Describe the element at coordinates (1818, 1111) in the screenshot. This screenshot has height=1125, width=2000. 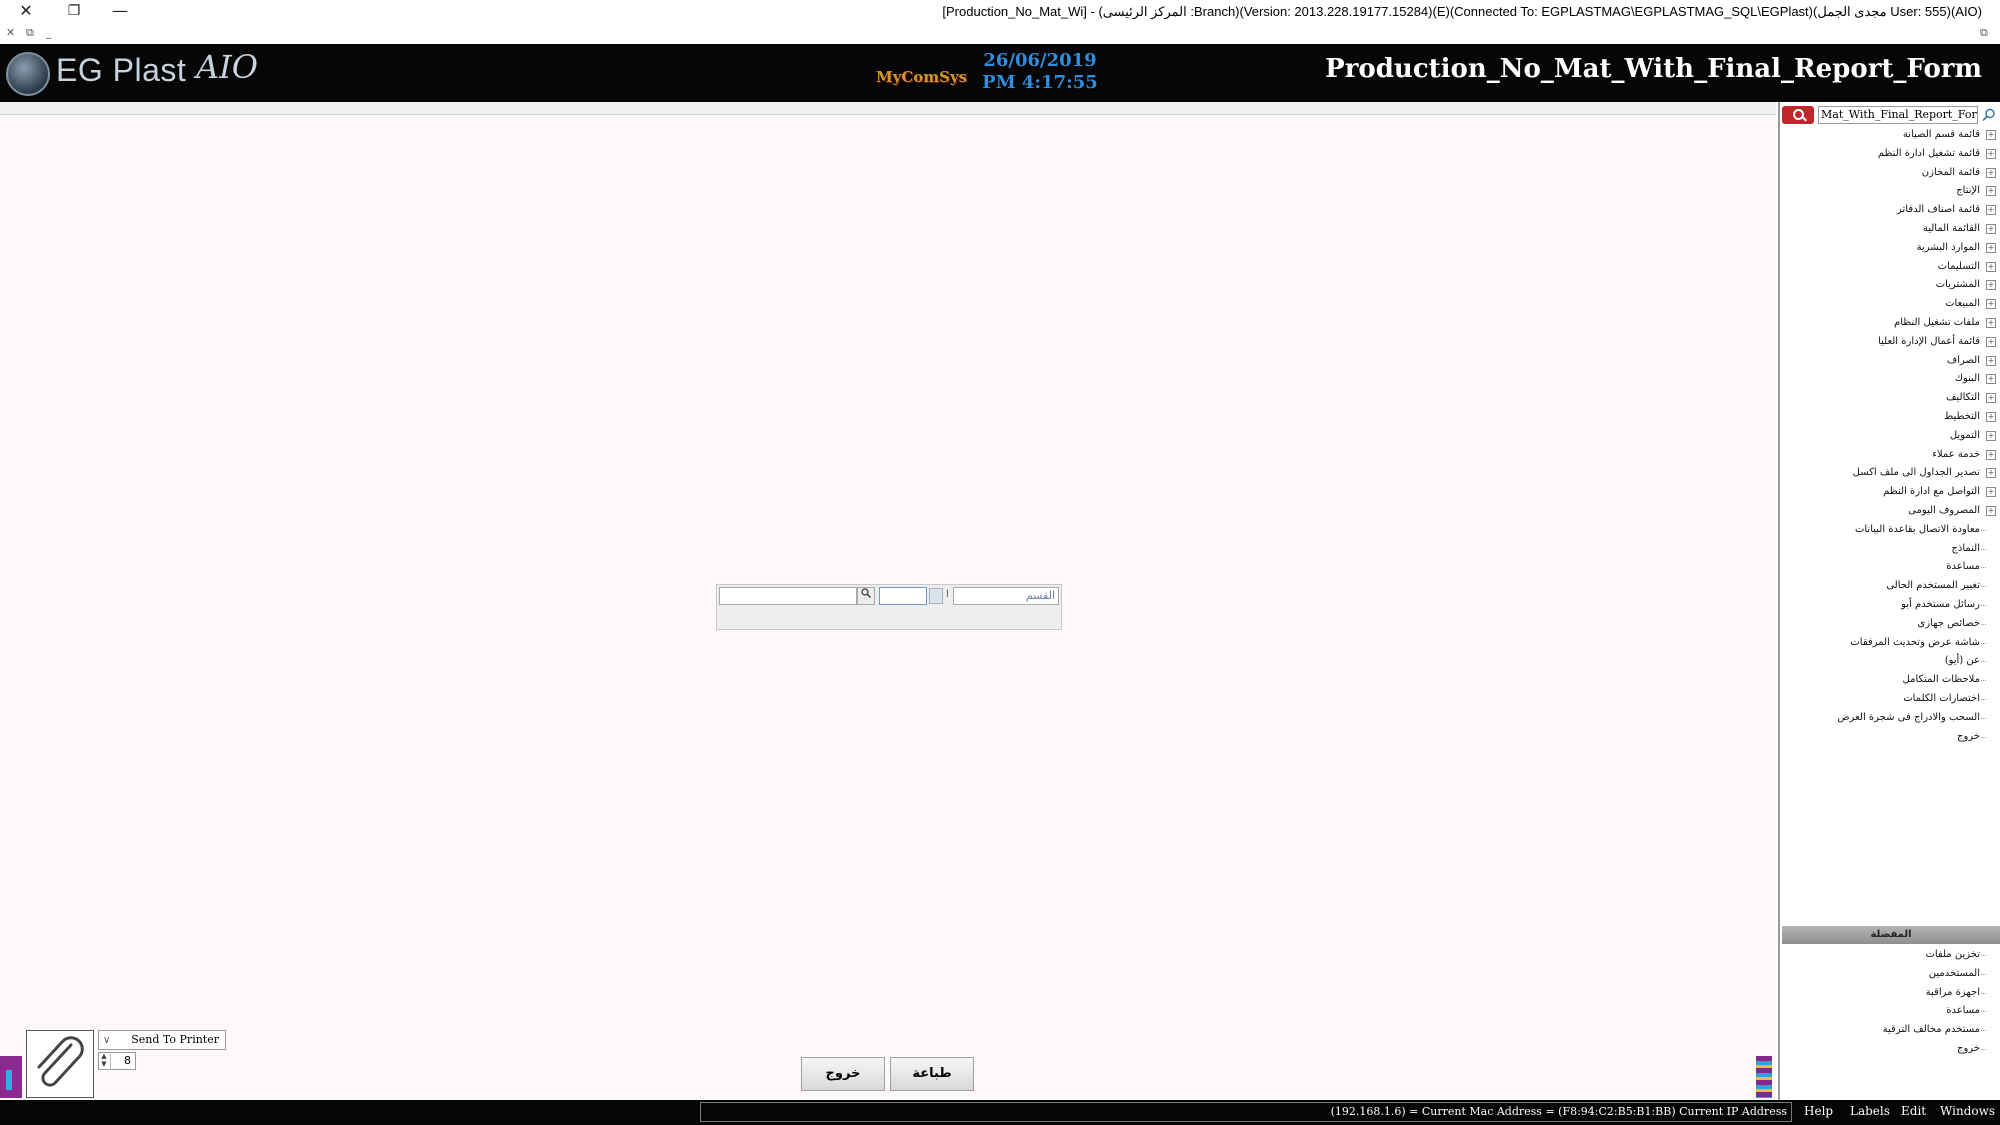
I see `menu-help: Help` at that location.